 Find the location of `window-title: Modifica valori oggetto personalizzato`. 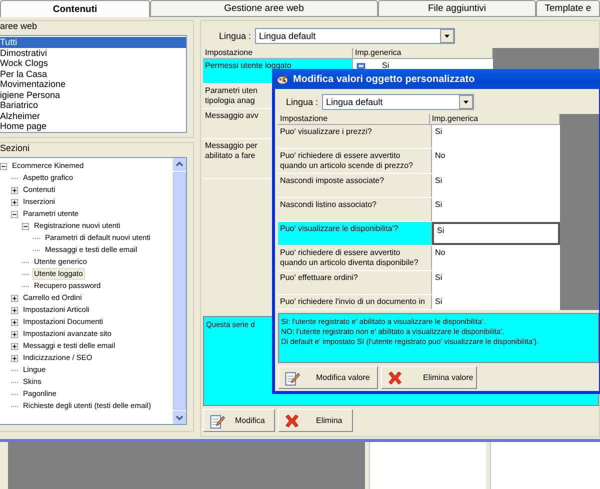

window-title: Modifica valori oggetto personalizzato is located at coordinates (384, 79).